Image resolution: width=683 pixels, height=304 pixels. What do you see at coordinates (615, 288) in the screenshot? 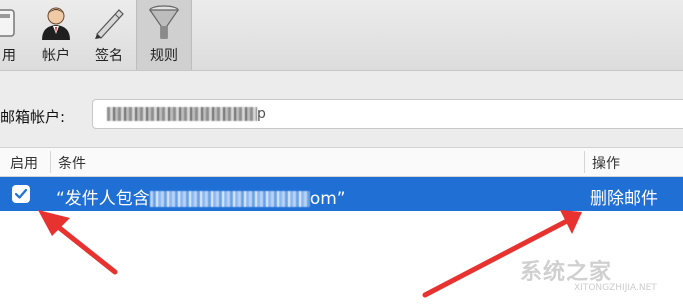
I see `watermark-url: XITONGZHIJIA.NET` at bounding box center [615, 288].